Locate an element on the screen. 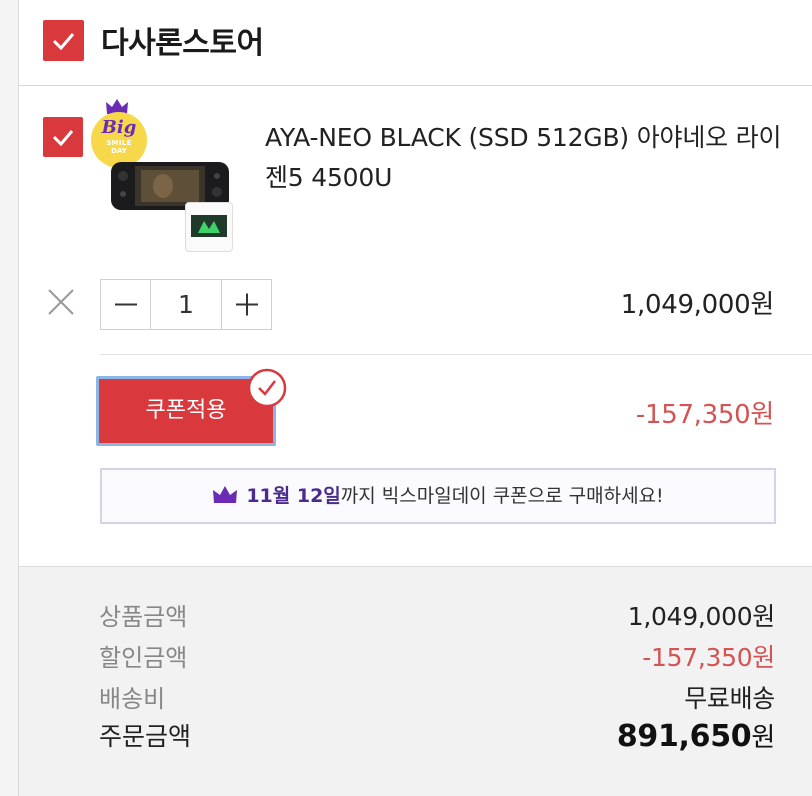  plus-icon is located at coordinates (247, 304).